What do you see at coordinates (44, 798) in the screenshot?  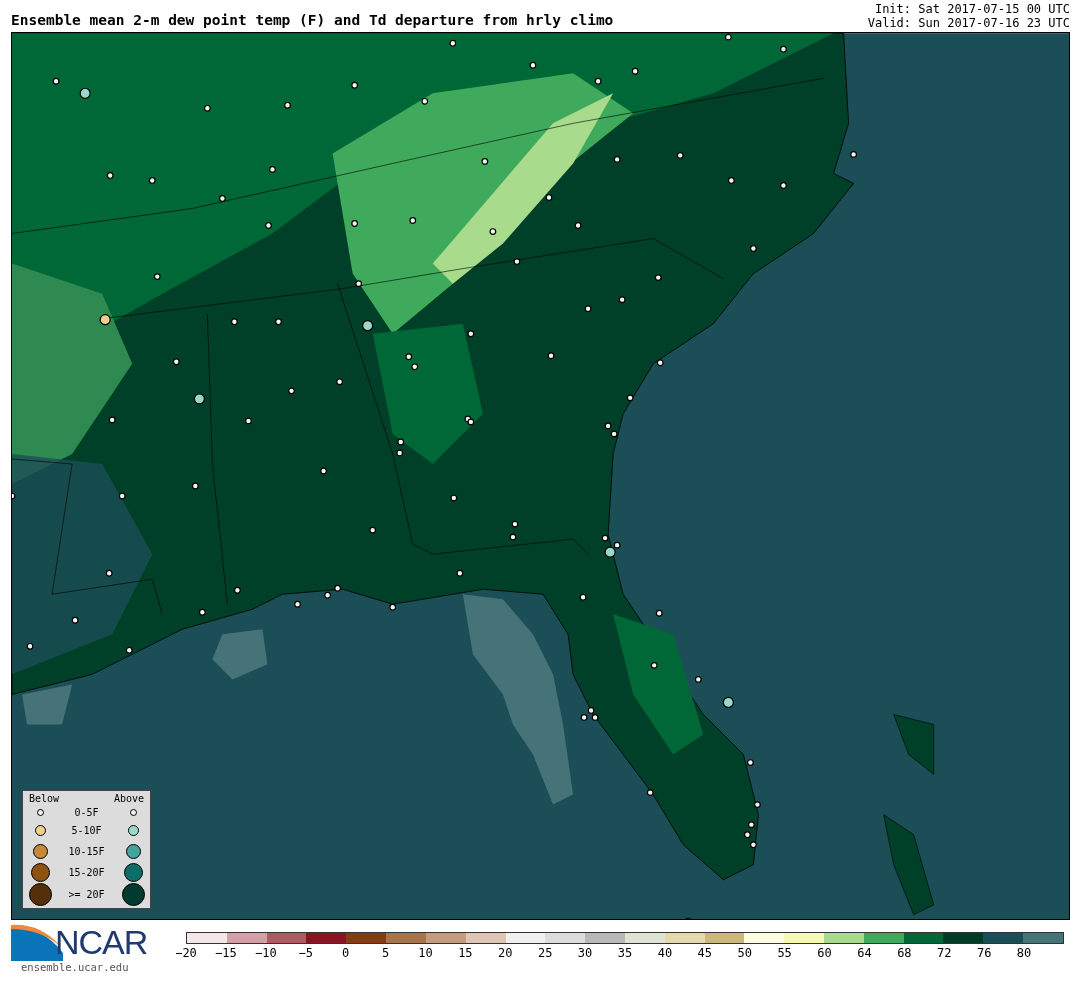 I see `legend-heading: Below` at bounding box center [44, 798].